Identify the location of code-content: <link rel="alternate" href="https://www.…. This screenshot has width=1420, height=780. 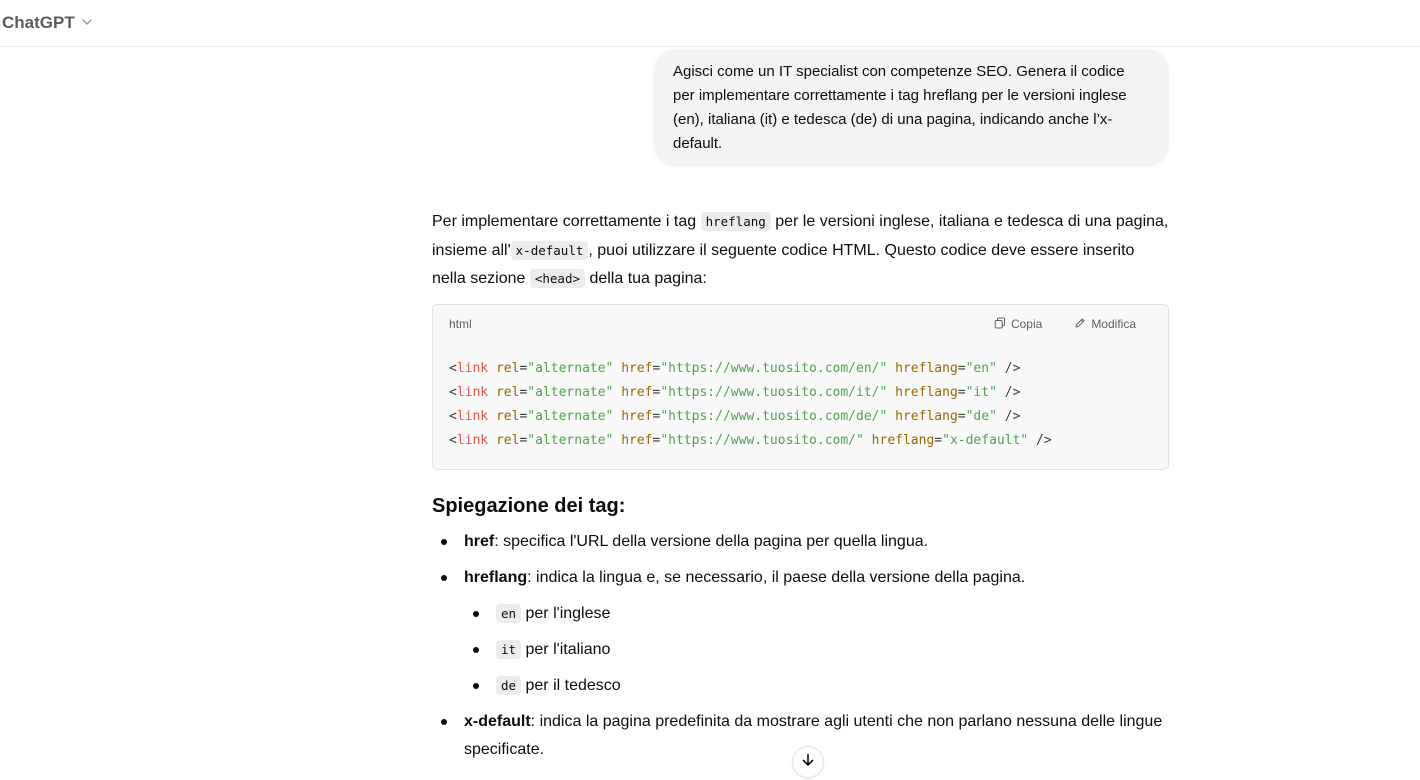
(800, 398).